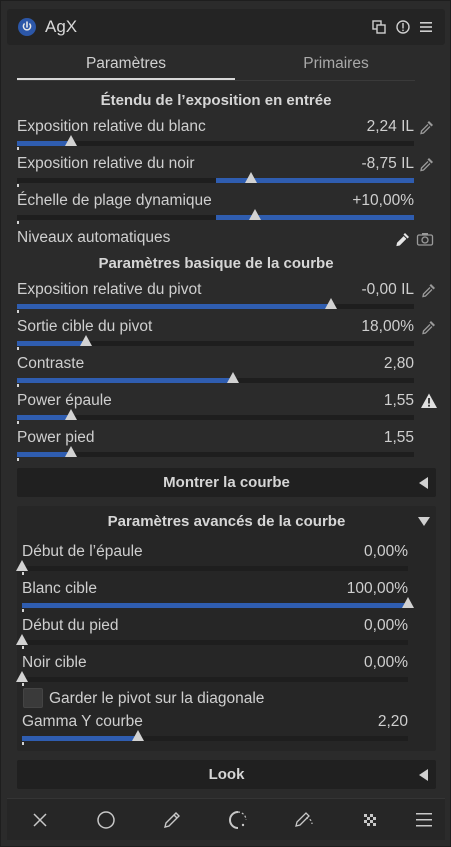  Describe the element at coordinates (215, 679) in the screenshot. I see `target-black-track` at that location.